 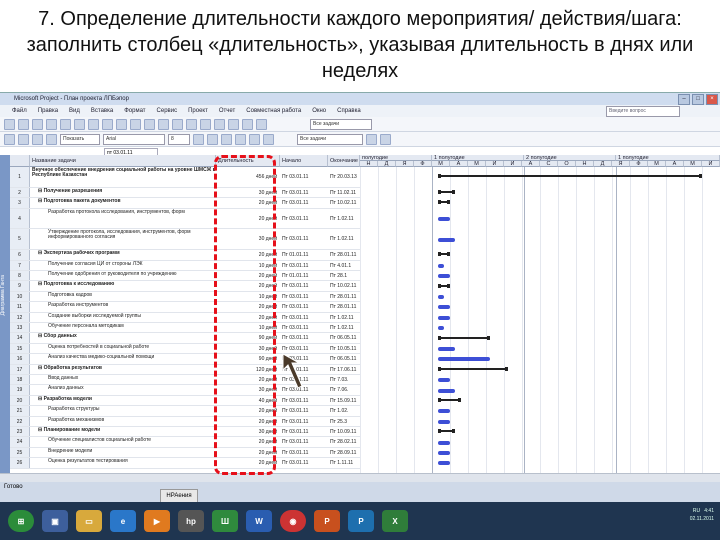 What do you see at coordinates (304, 161) in the screenshot?
I see `col-header-start: Начало` at bounding box center [304, 161].